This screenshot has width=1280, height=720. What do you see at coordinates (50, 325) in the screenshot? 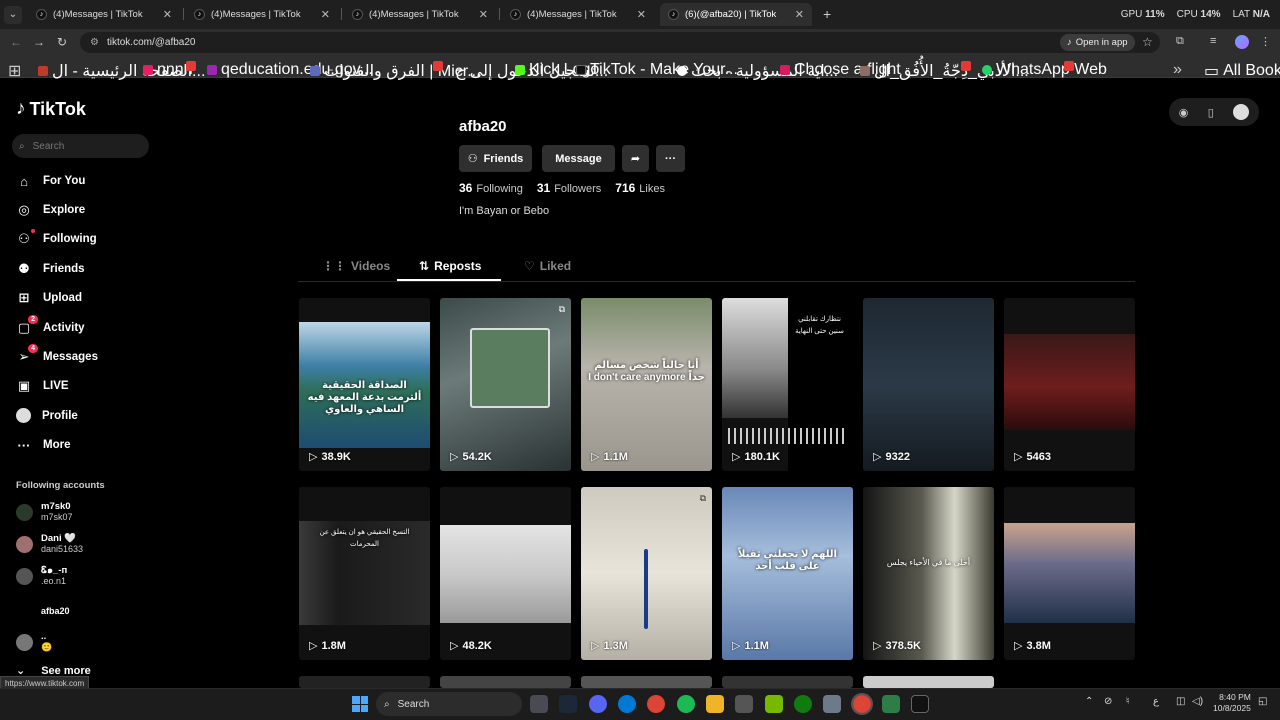
I see `sidebar-item-activity: ▢ 2 Activity` at bounding box center [50, 325].